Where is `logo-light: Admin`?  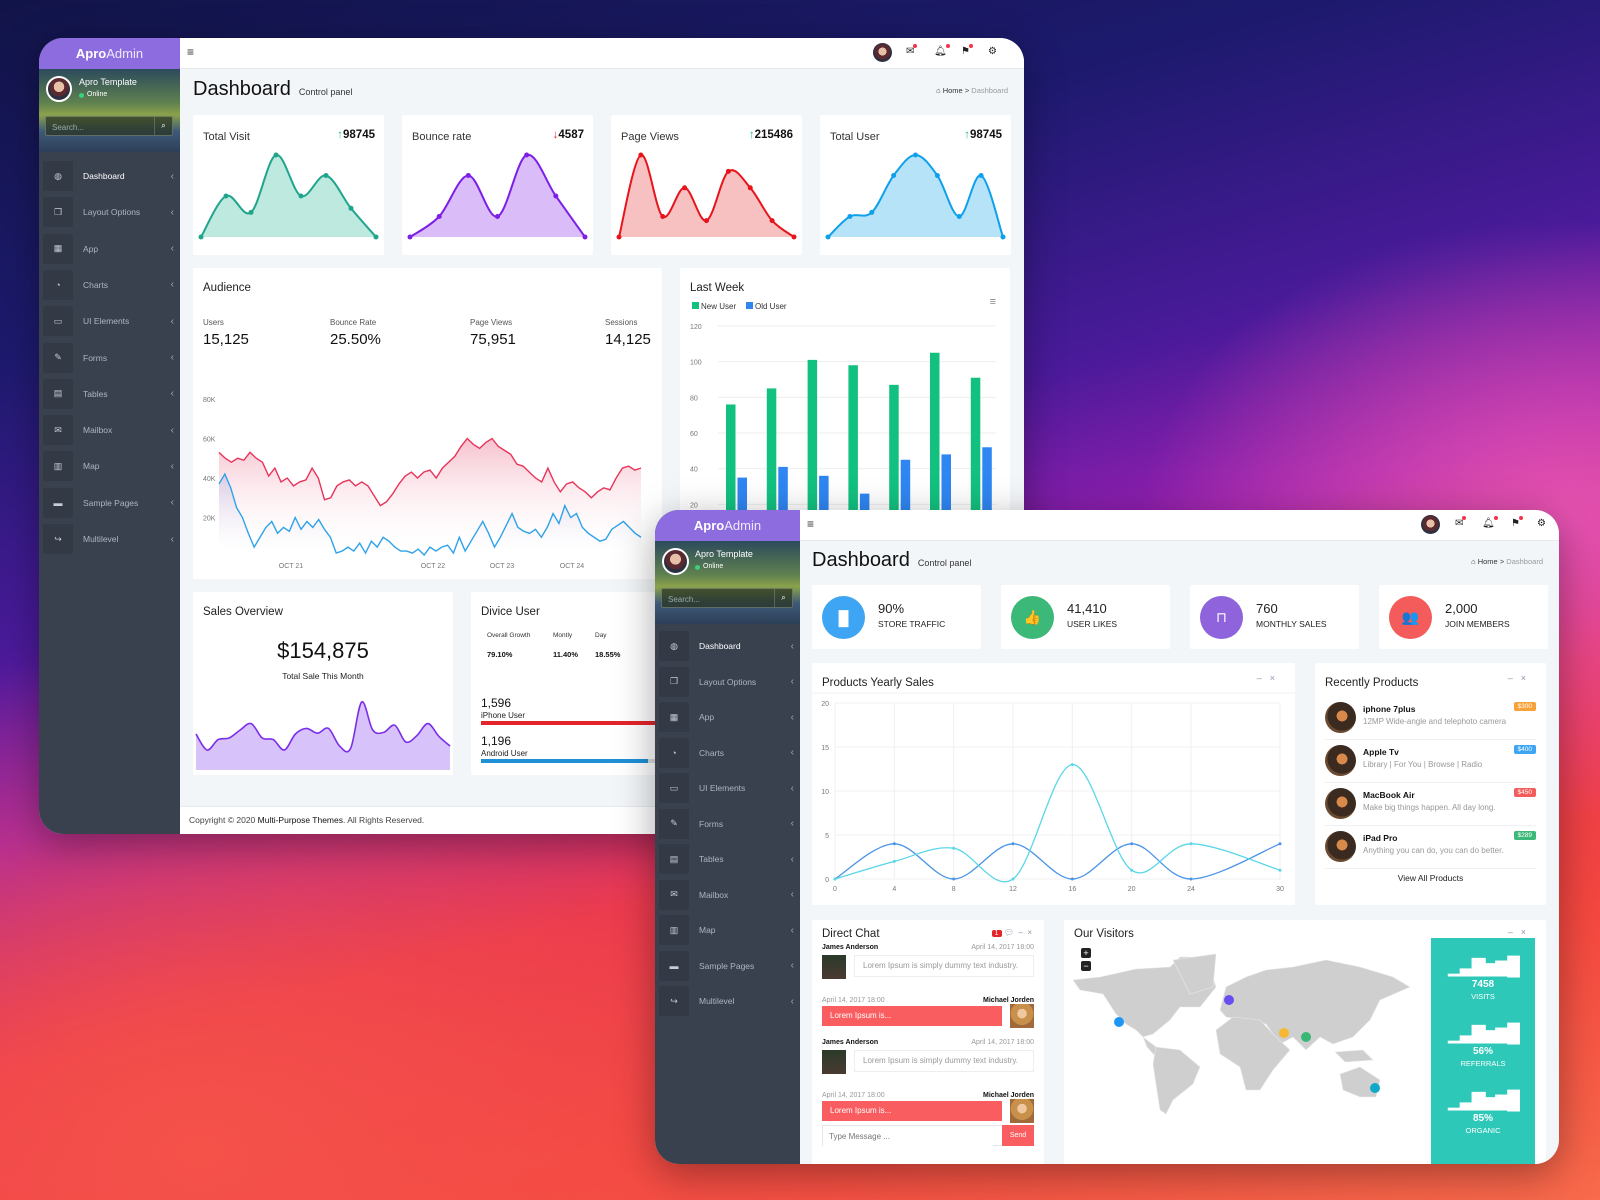
logo-light: Admin is located at coordinates (743, 525).